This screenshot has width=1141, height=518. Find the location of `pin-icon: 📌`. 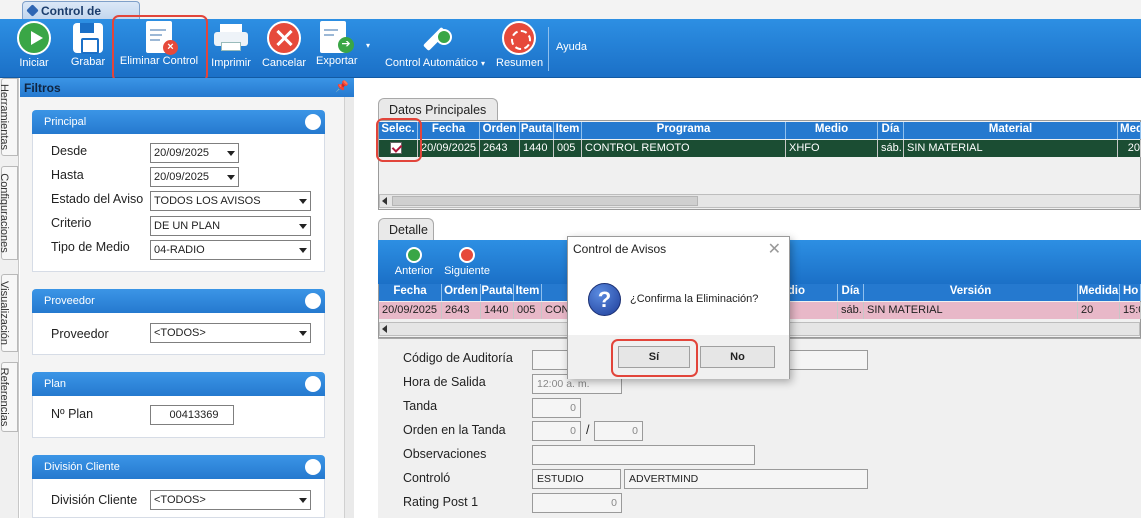

pin-icon: 📌 is located at coordinates (342, 86).